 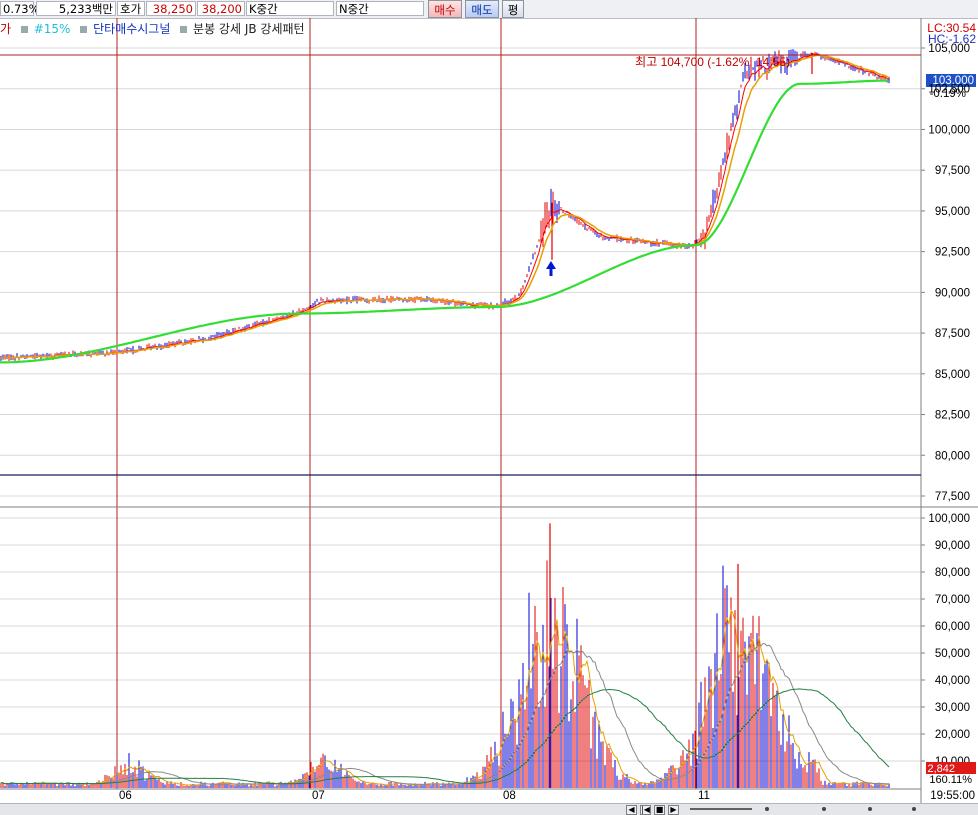 I want to click on price-tick-label: 92,500, so click(x=952, y=253).